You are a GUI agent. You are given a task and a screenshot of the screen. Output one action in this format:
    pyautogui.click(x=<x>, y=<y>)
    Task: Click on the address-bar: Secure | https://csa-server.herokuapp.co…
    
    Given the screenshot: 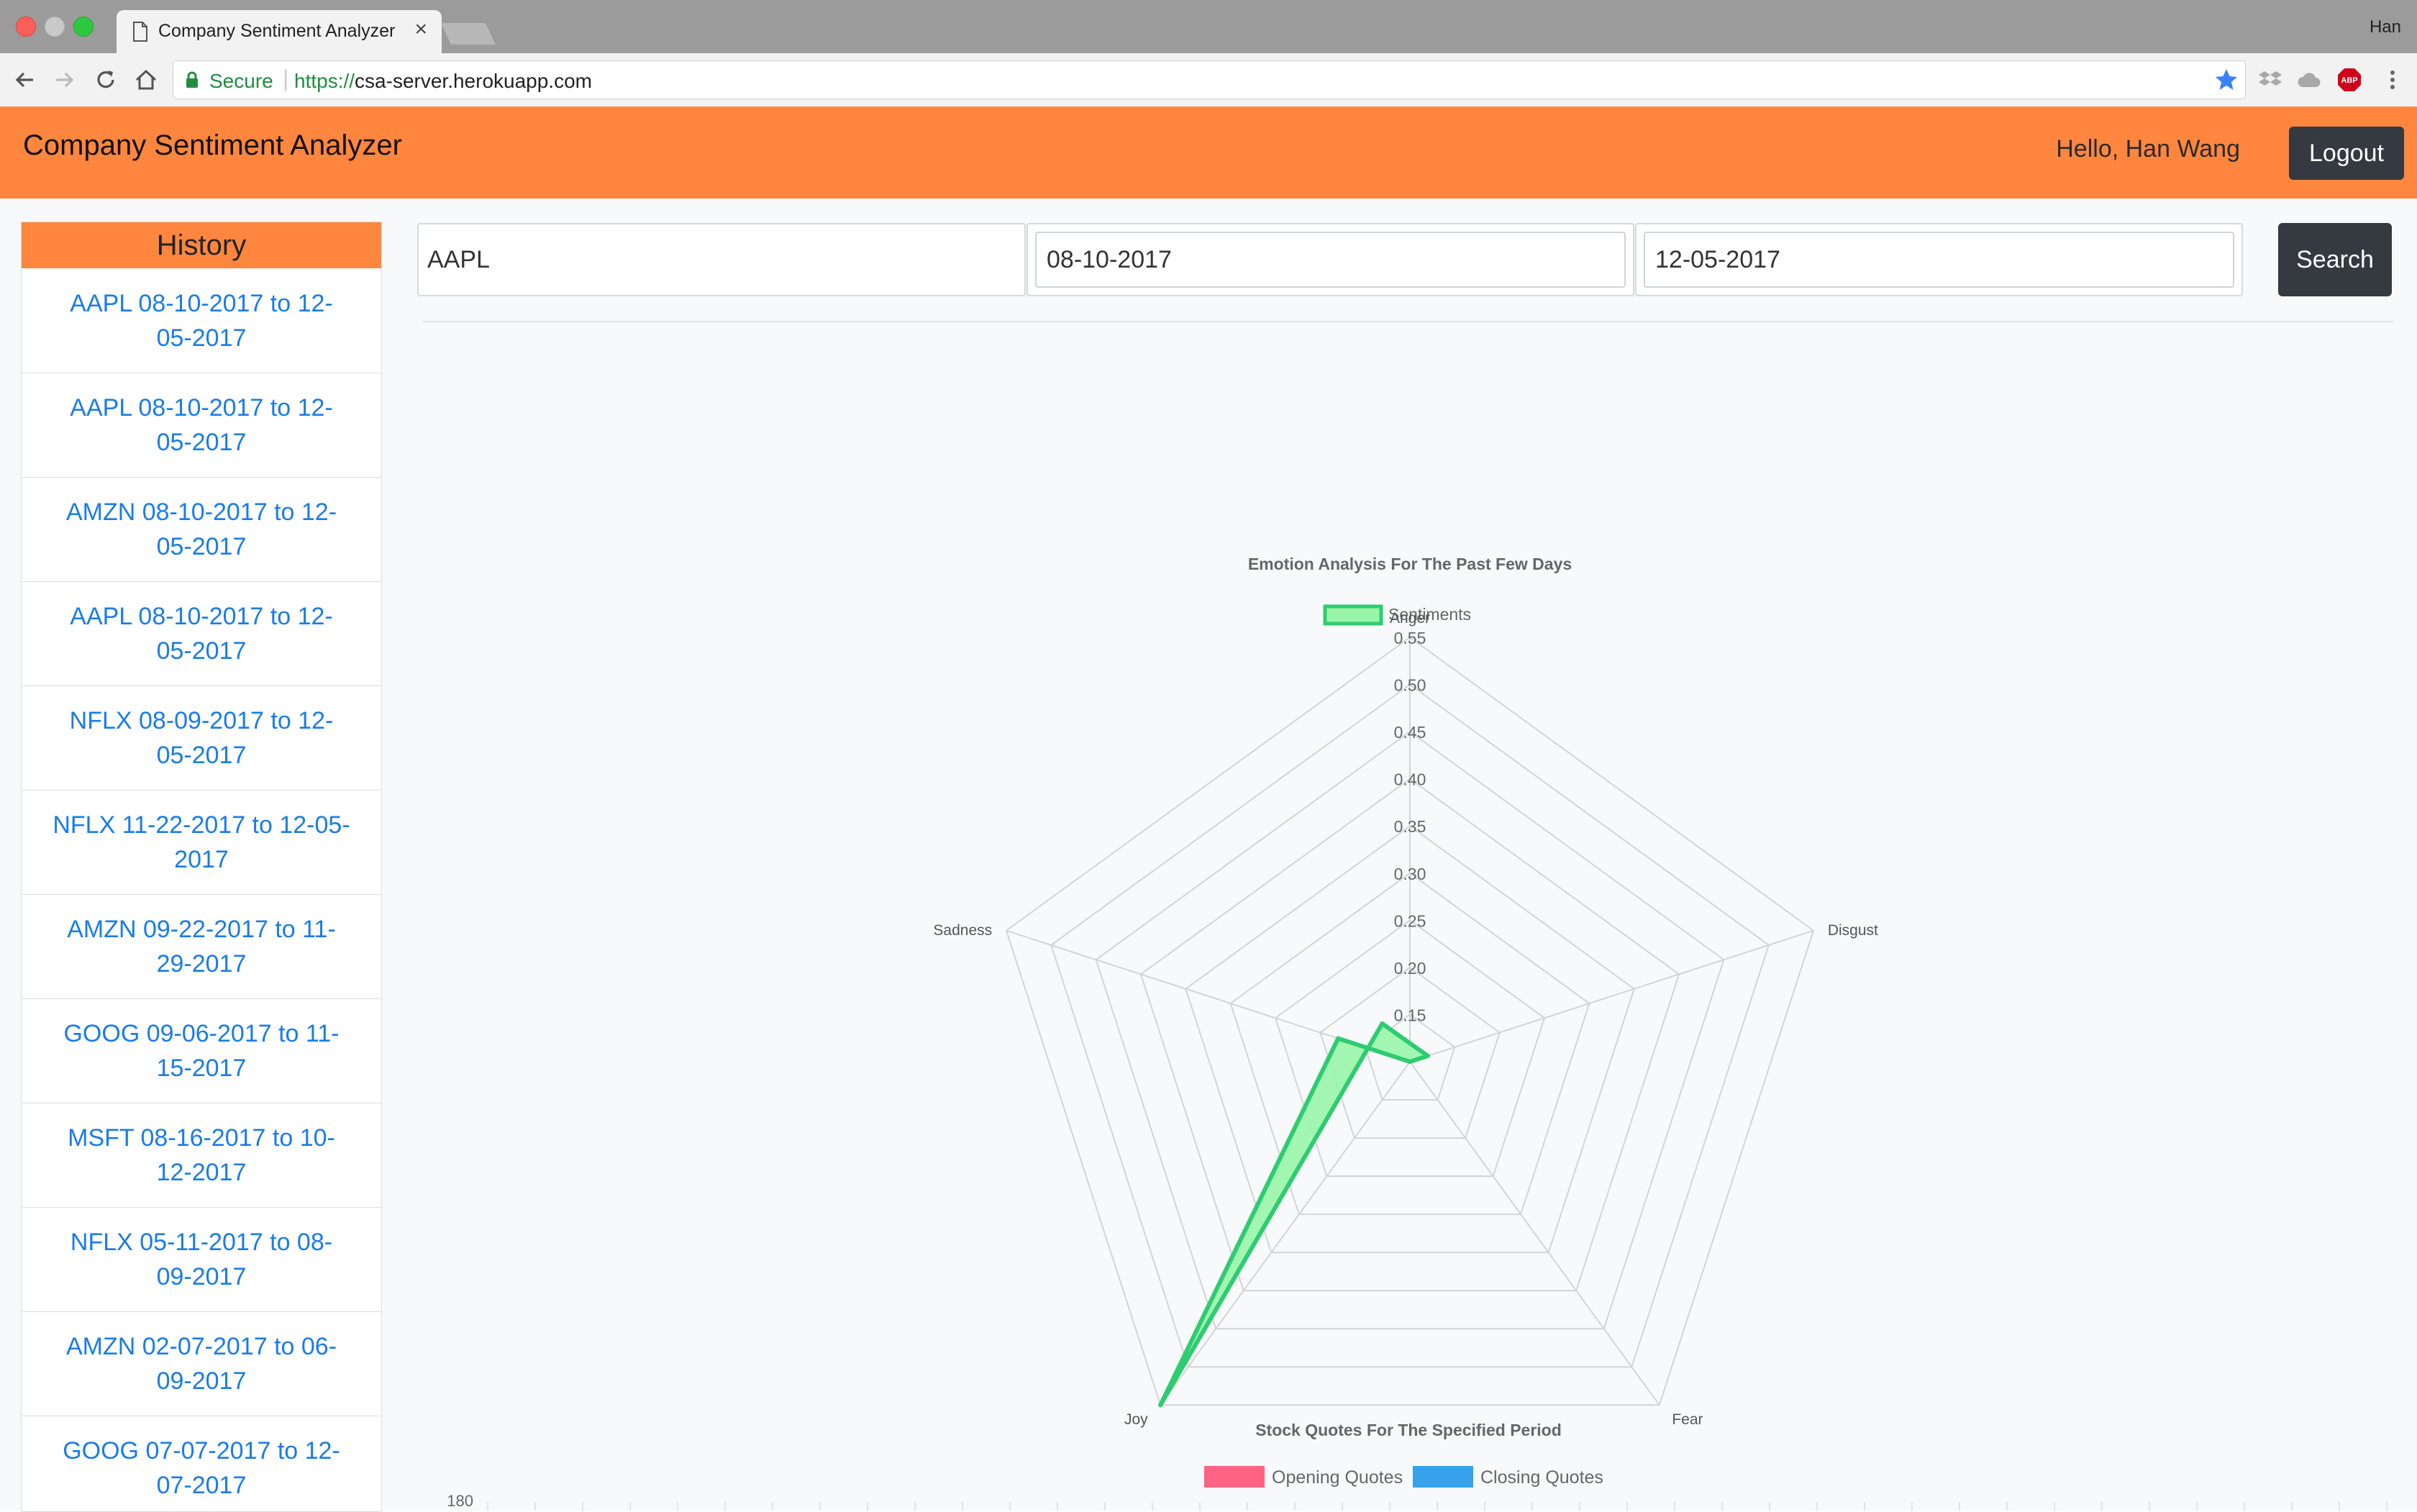 What is the action you would take?
    pyautogui.click(x=1210, y=79)
    